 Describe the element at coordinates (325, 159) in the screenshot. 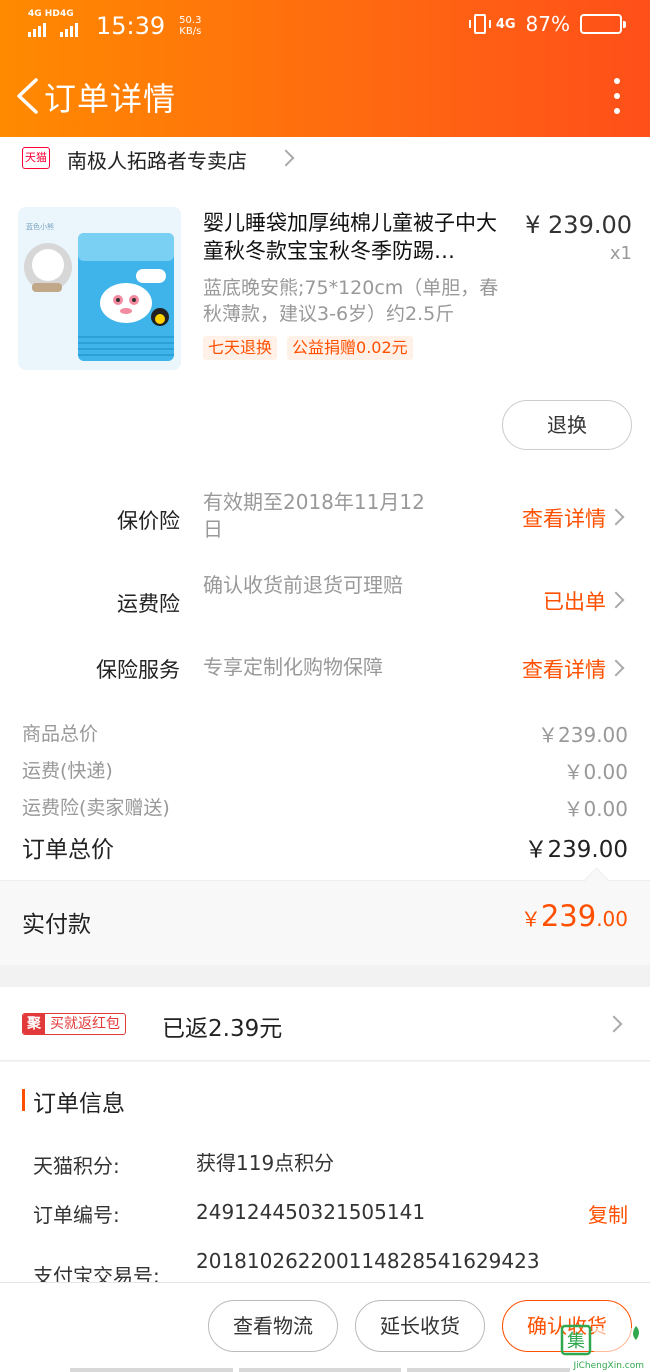

I see `shop-row: 天猫 南极人拓路者专卖店` at that location.